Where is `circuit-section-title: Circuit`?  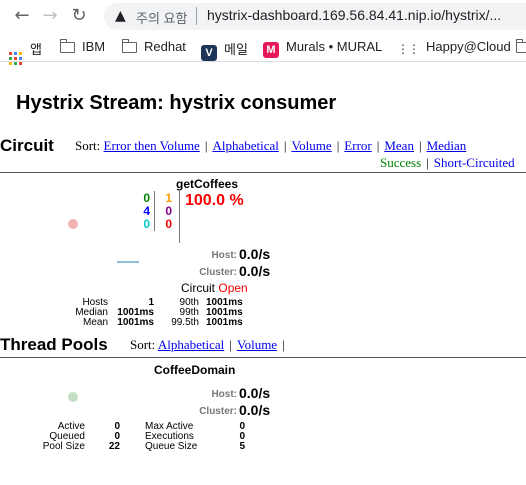 circuit-section-title: Circuit is located at coordinates (27, 145).